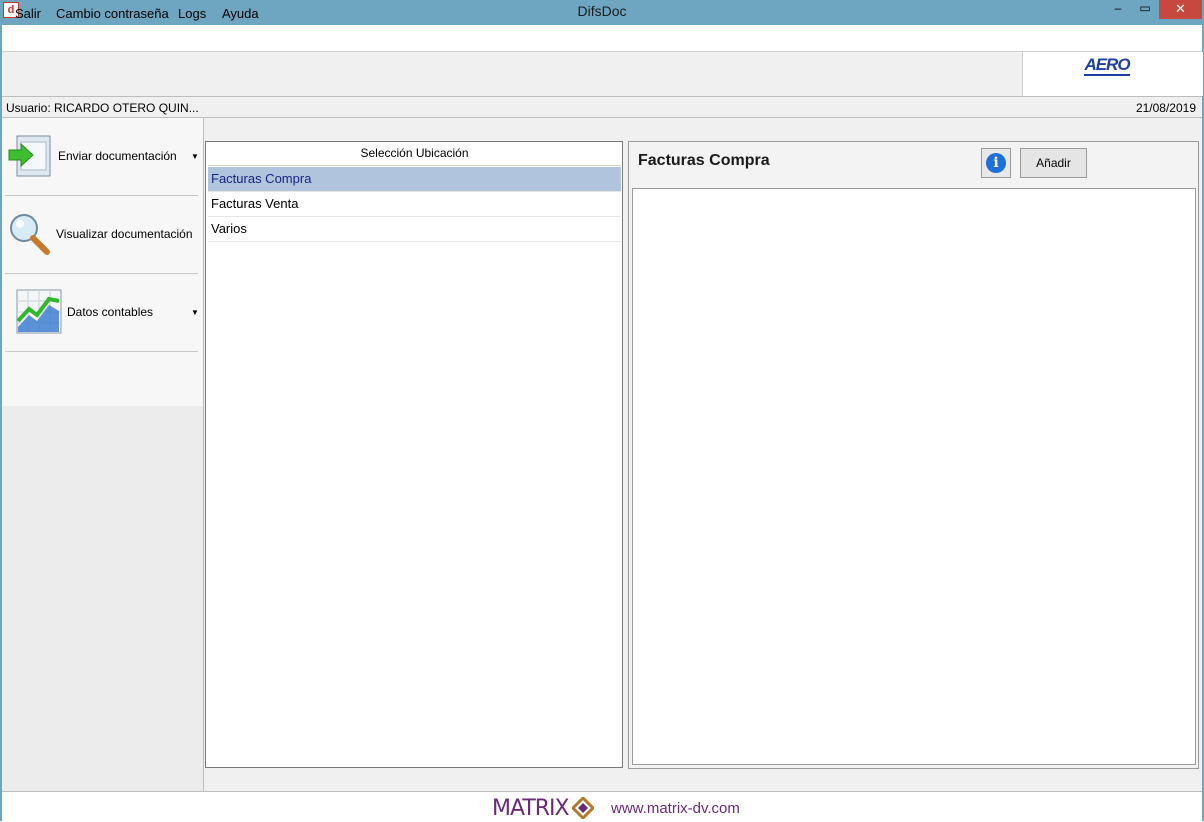  What do you see at coordinates (30, 234) in the screenshot?
I see `magnifier-icon` at bounding box center [30, 234].